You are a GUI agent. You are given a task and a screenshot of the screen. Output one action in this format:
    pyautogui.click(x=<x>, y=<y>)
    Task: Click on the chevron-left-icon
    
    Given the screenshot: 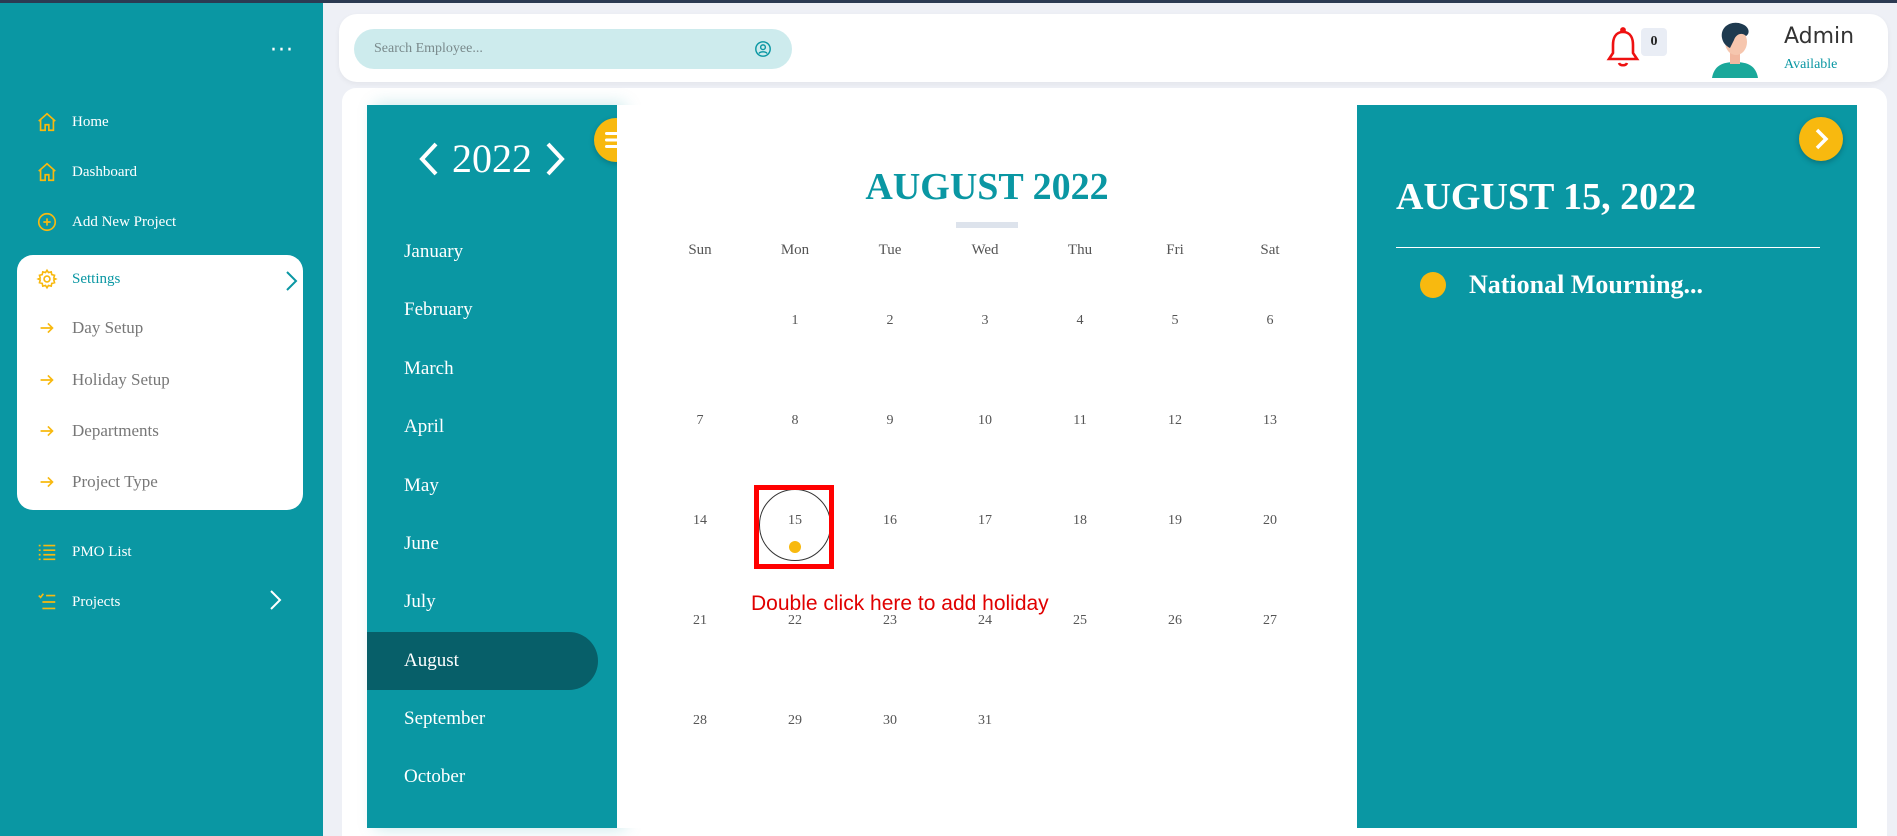 What is the action you would take?
    pyautogui.click(x=429, y=159)
    